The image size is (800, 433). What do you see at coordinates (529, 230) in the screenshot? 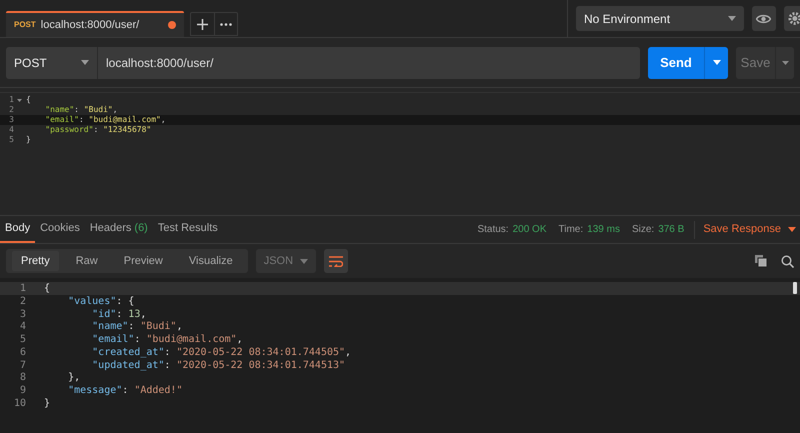
I see `meta-value: 200 OK` at bounding box center [529, 230].